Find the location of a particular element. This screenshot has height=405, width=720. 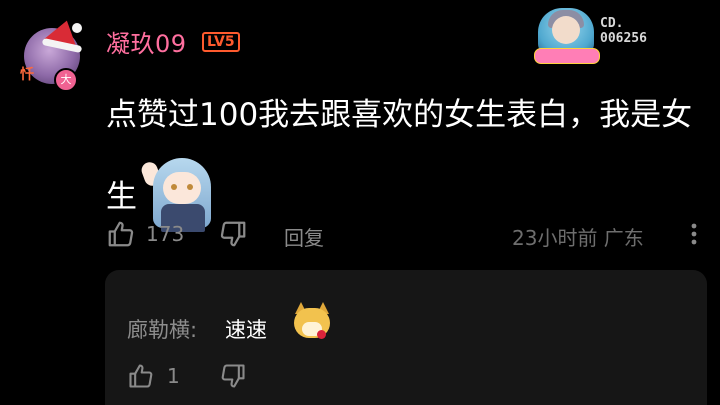

comment-actions: 173 回复 23小时前 广东 is located at coordinates (406, 234).